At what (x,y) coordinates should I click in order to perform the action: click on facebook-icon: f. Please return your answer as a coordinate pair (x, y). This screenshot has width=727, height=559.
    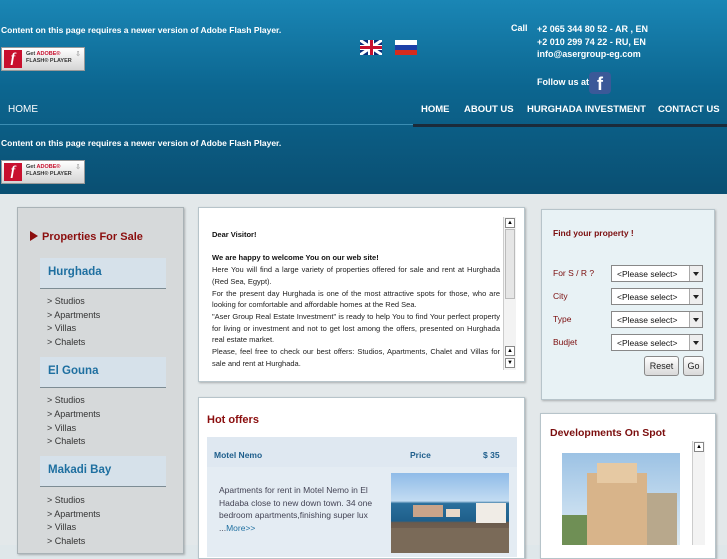
    Looking at the image, I should click on (600, 83).